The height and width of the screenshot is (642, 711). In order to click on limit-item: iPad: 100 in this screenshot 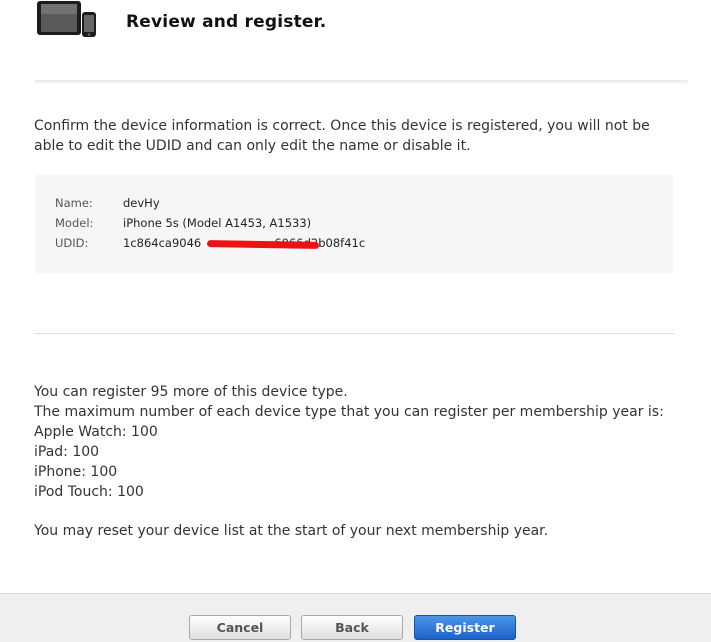, I will do `click(67, 452)`.